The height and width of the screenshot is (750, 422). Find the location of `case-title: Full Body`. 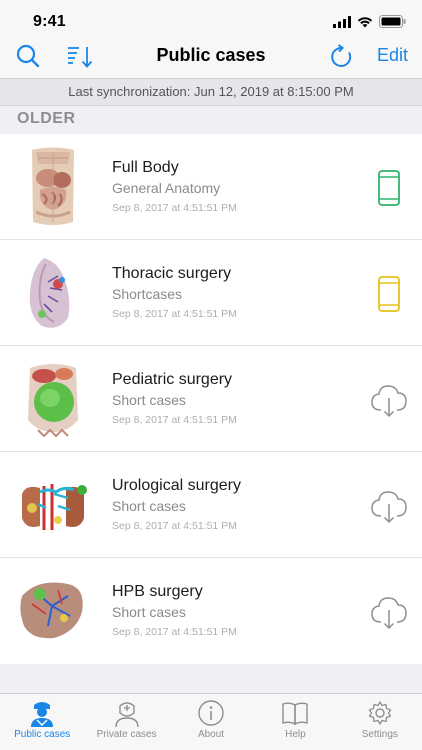

case-title: Full Body is located at coordinates (145, 167).